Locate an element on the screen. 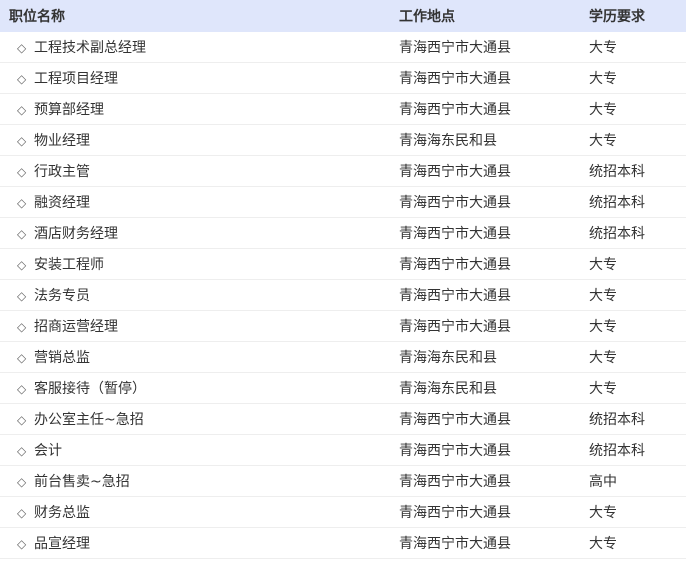 Image resolution: width=686 pixels, height=561 pixels. job-title-link: 办公室主任~急招 is located at coordinates (89, 420).